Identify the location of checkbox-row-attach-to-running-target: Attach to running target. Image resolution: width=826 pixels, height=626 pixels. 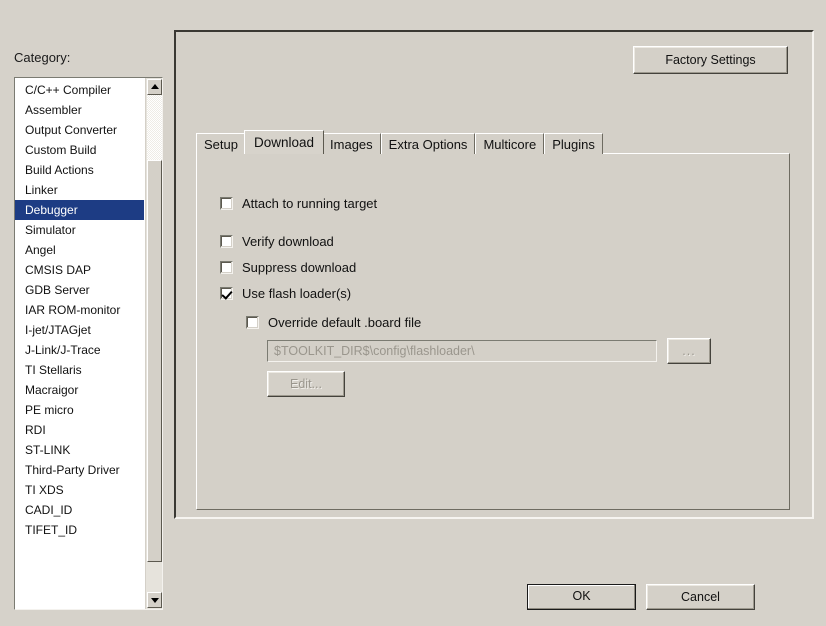
(298, 203).